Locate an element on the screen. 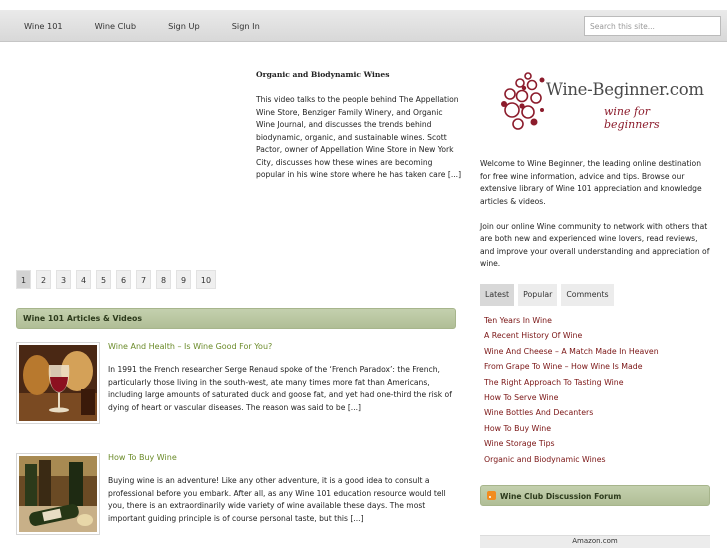 The height and width of the screenshot is (548, 727). article-thumbnail-wine-bottles is located at coordinates (58, 494).